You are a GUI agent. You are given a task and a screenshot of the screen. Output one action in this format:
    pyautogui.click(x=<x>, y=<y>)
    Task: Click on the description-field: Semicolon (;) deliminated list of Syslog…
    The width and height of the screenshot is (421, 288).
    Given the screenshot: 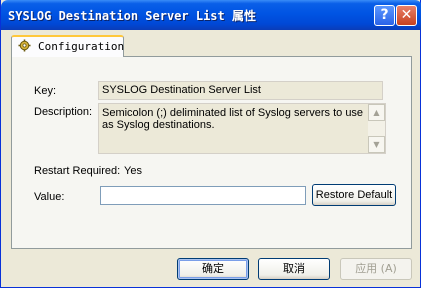 What is the action you would take?
    pyautogui.click(x=242, y=128)
    